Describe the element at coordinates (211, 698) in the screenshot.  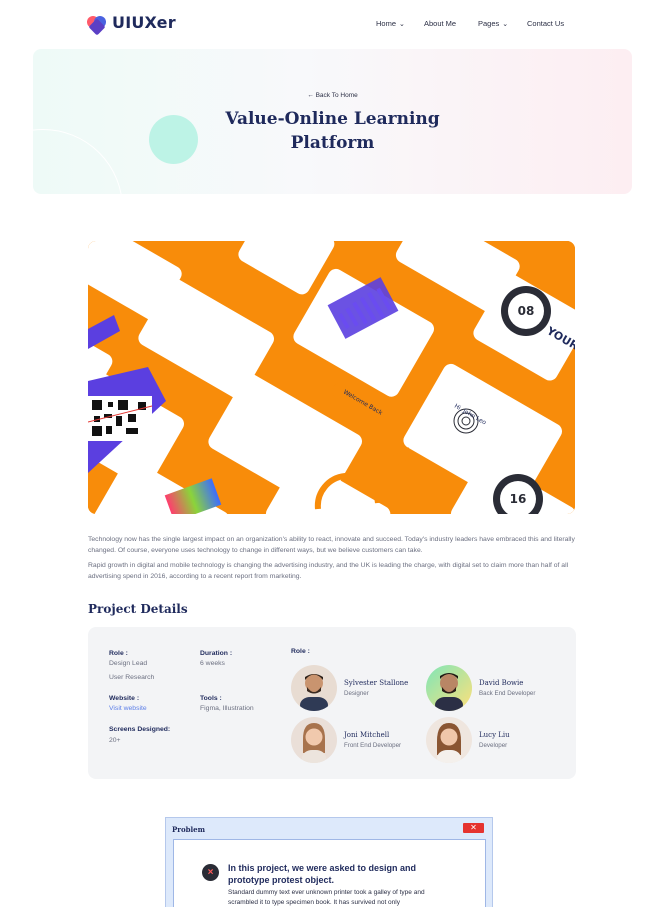
I see `tools-label: Tools :` at that location.